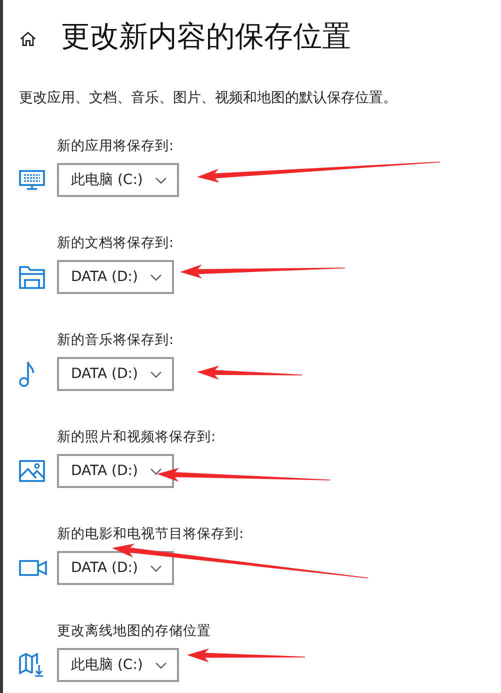 This screenshot has width=501, height=693. Describe the element at coordinates (32, 665) in the screenshot. I see `map-download-icon` at that location.